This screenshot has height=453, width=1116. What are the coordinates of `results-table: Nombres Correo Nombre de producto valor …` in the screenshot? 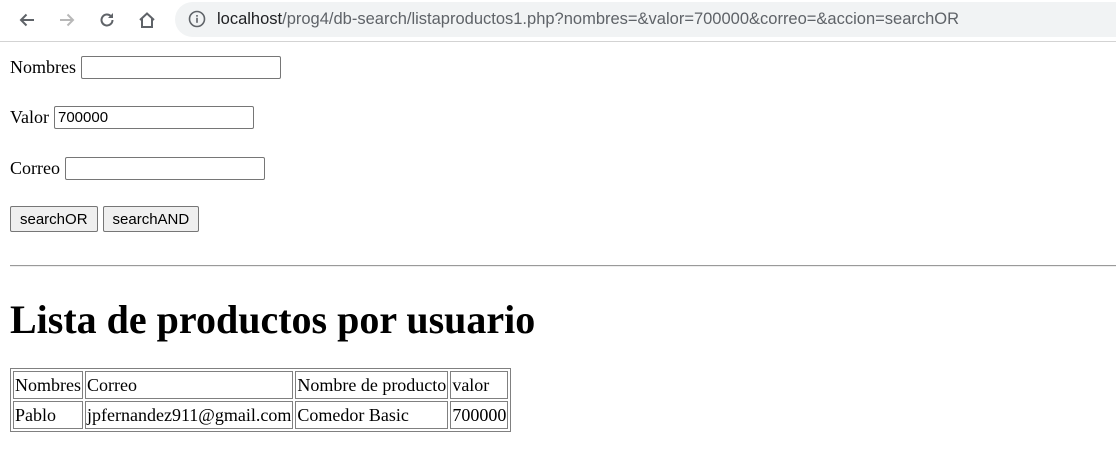 It's located at (261, 400).